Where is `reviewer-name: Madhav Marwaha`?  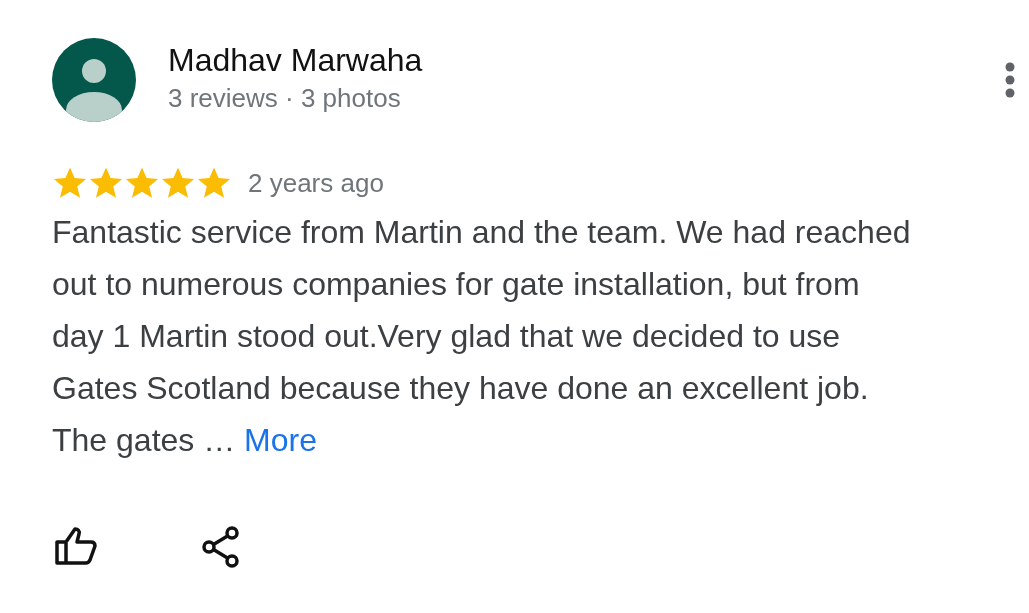
reviewer-name: Madhav Marwaha is located at coordinates (295, 60).